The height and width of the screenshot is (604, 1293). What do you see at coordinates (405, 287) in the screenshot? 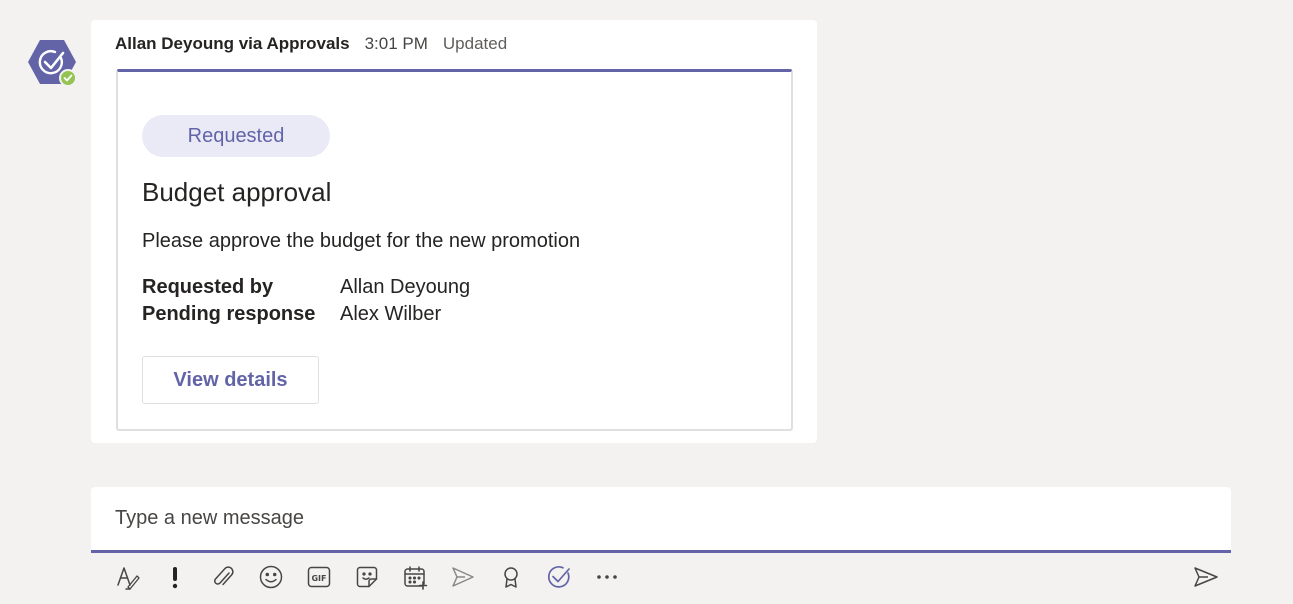
I see `fact-value: Allan Deyoung` at bounding box center [405, 287].